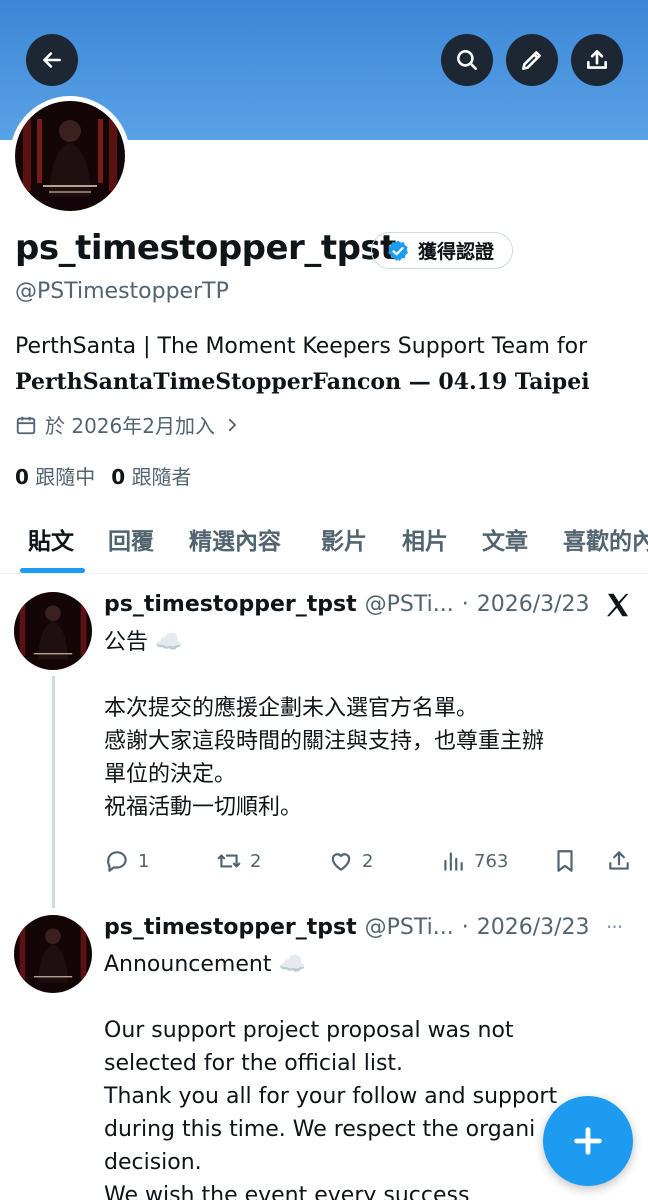  What do you see at coordinates (344, 539) in the screenshot?
I see `tab-videos: 影片` at bounding box center [344, 539].